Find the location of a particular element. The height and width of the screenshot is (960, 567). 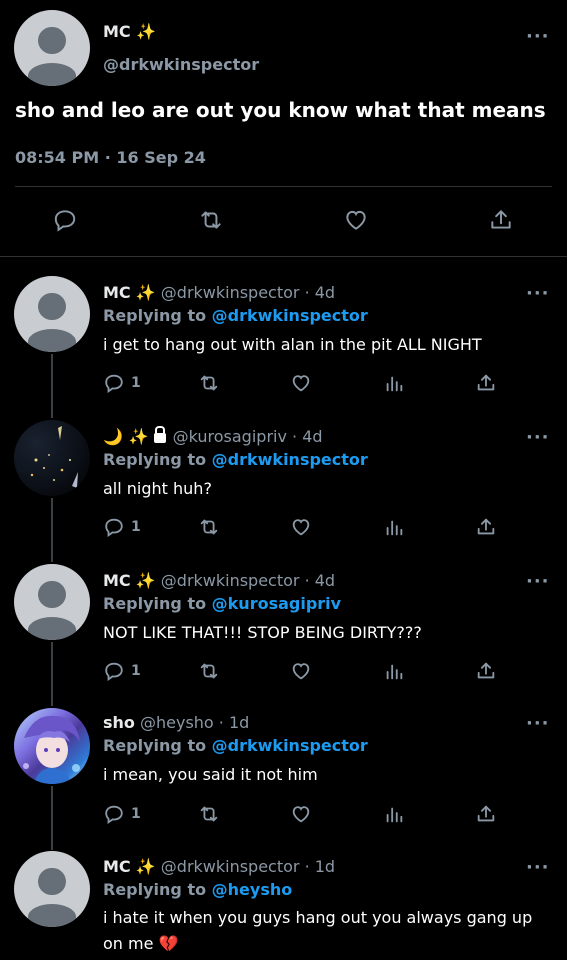

divider is located at coordinates (283, 186).